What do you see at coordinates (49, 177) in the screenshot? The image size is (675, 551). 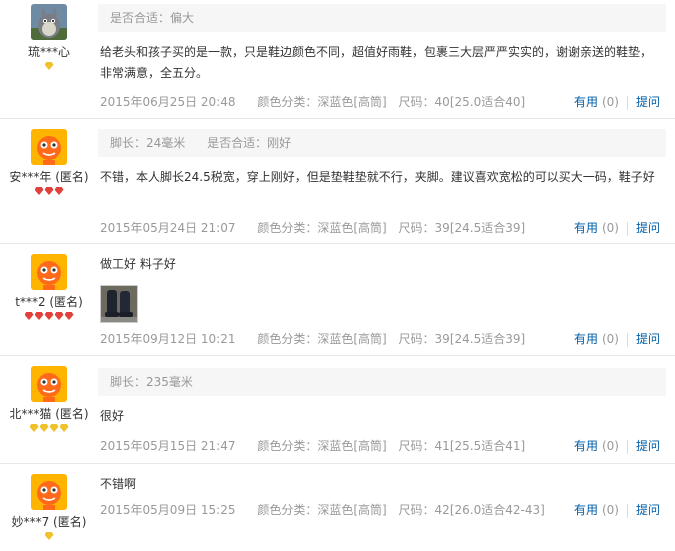 I see `user-name: 安***年 (匿名)` at bounding box center [49, 177].